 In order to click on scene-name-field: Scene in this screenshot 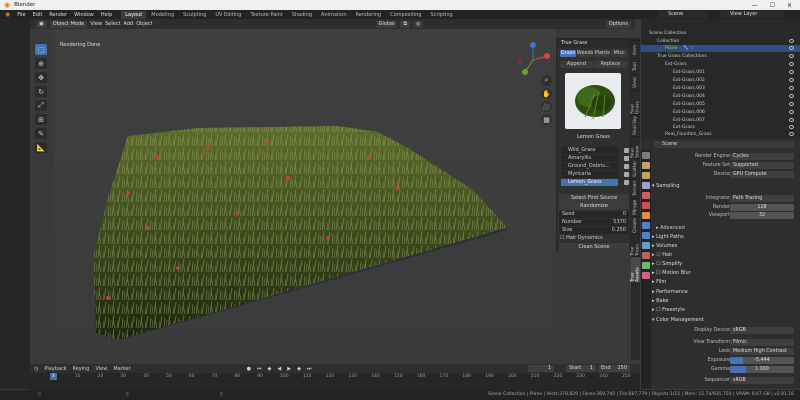, I will do `click(724, 144)`.